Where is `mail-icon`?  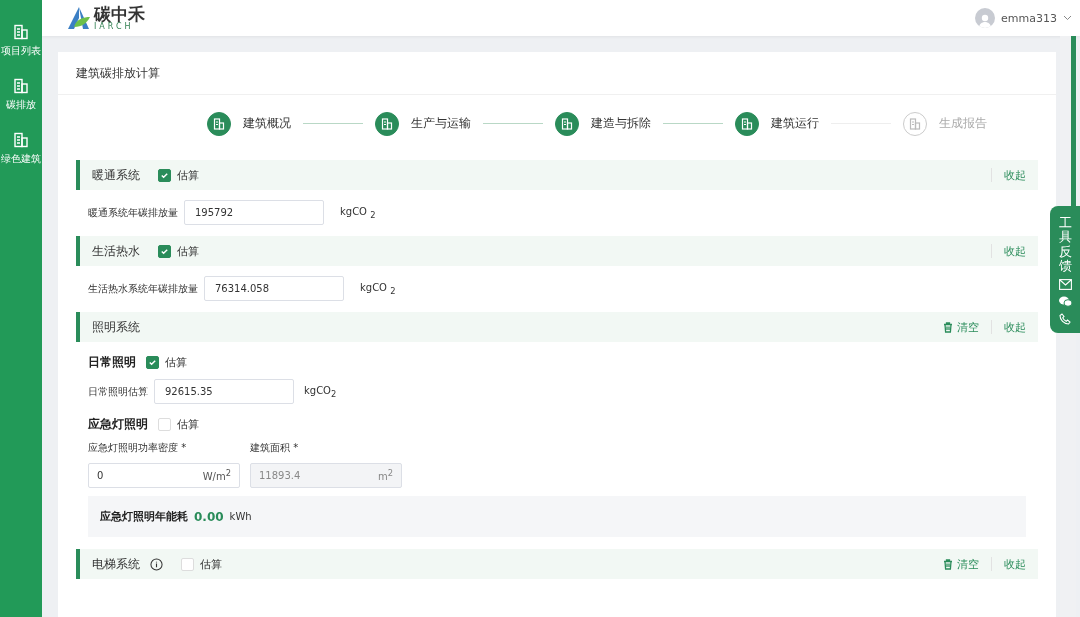
mail-icon is located at coordinates (1065, 285).